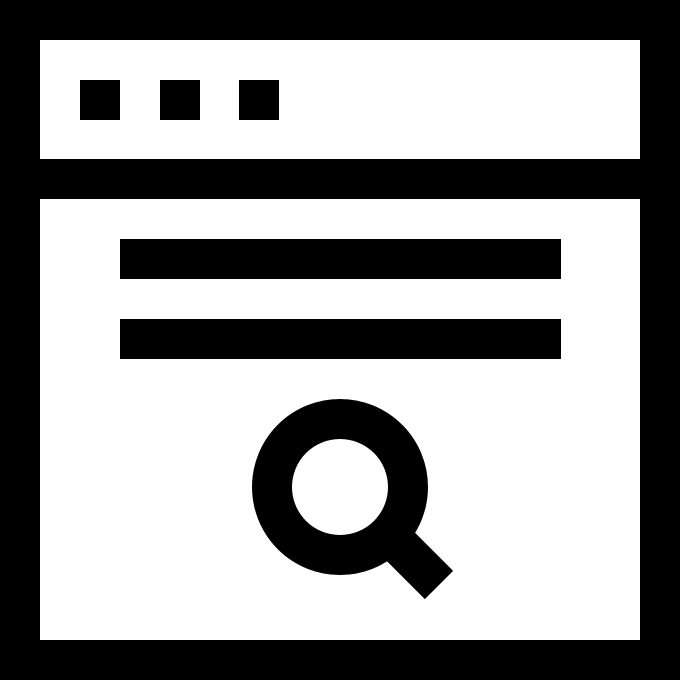  I want to click on magnifier-handle, so click(418, 564).